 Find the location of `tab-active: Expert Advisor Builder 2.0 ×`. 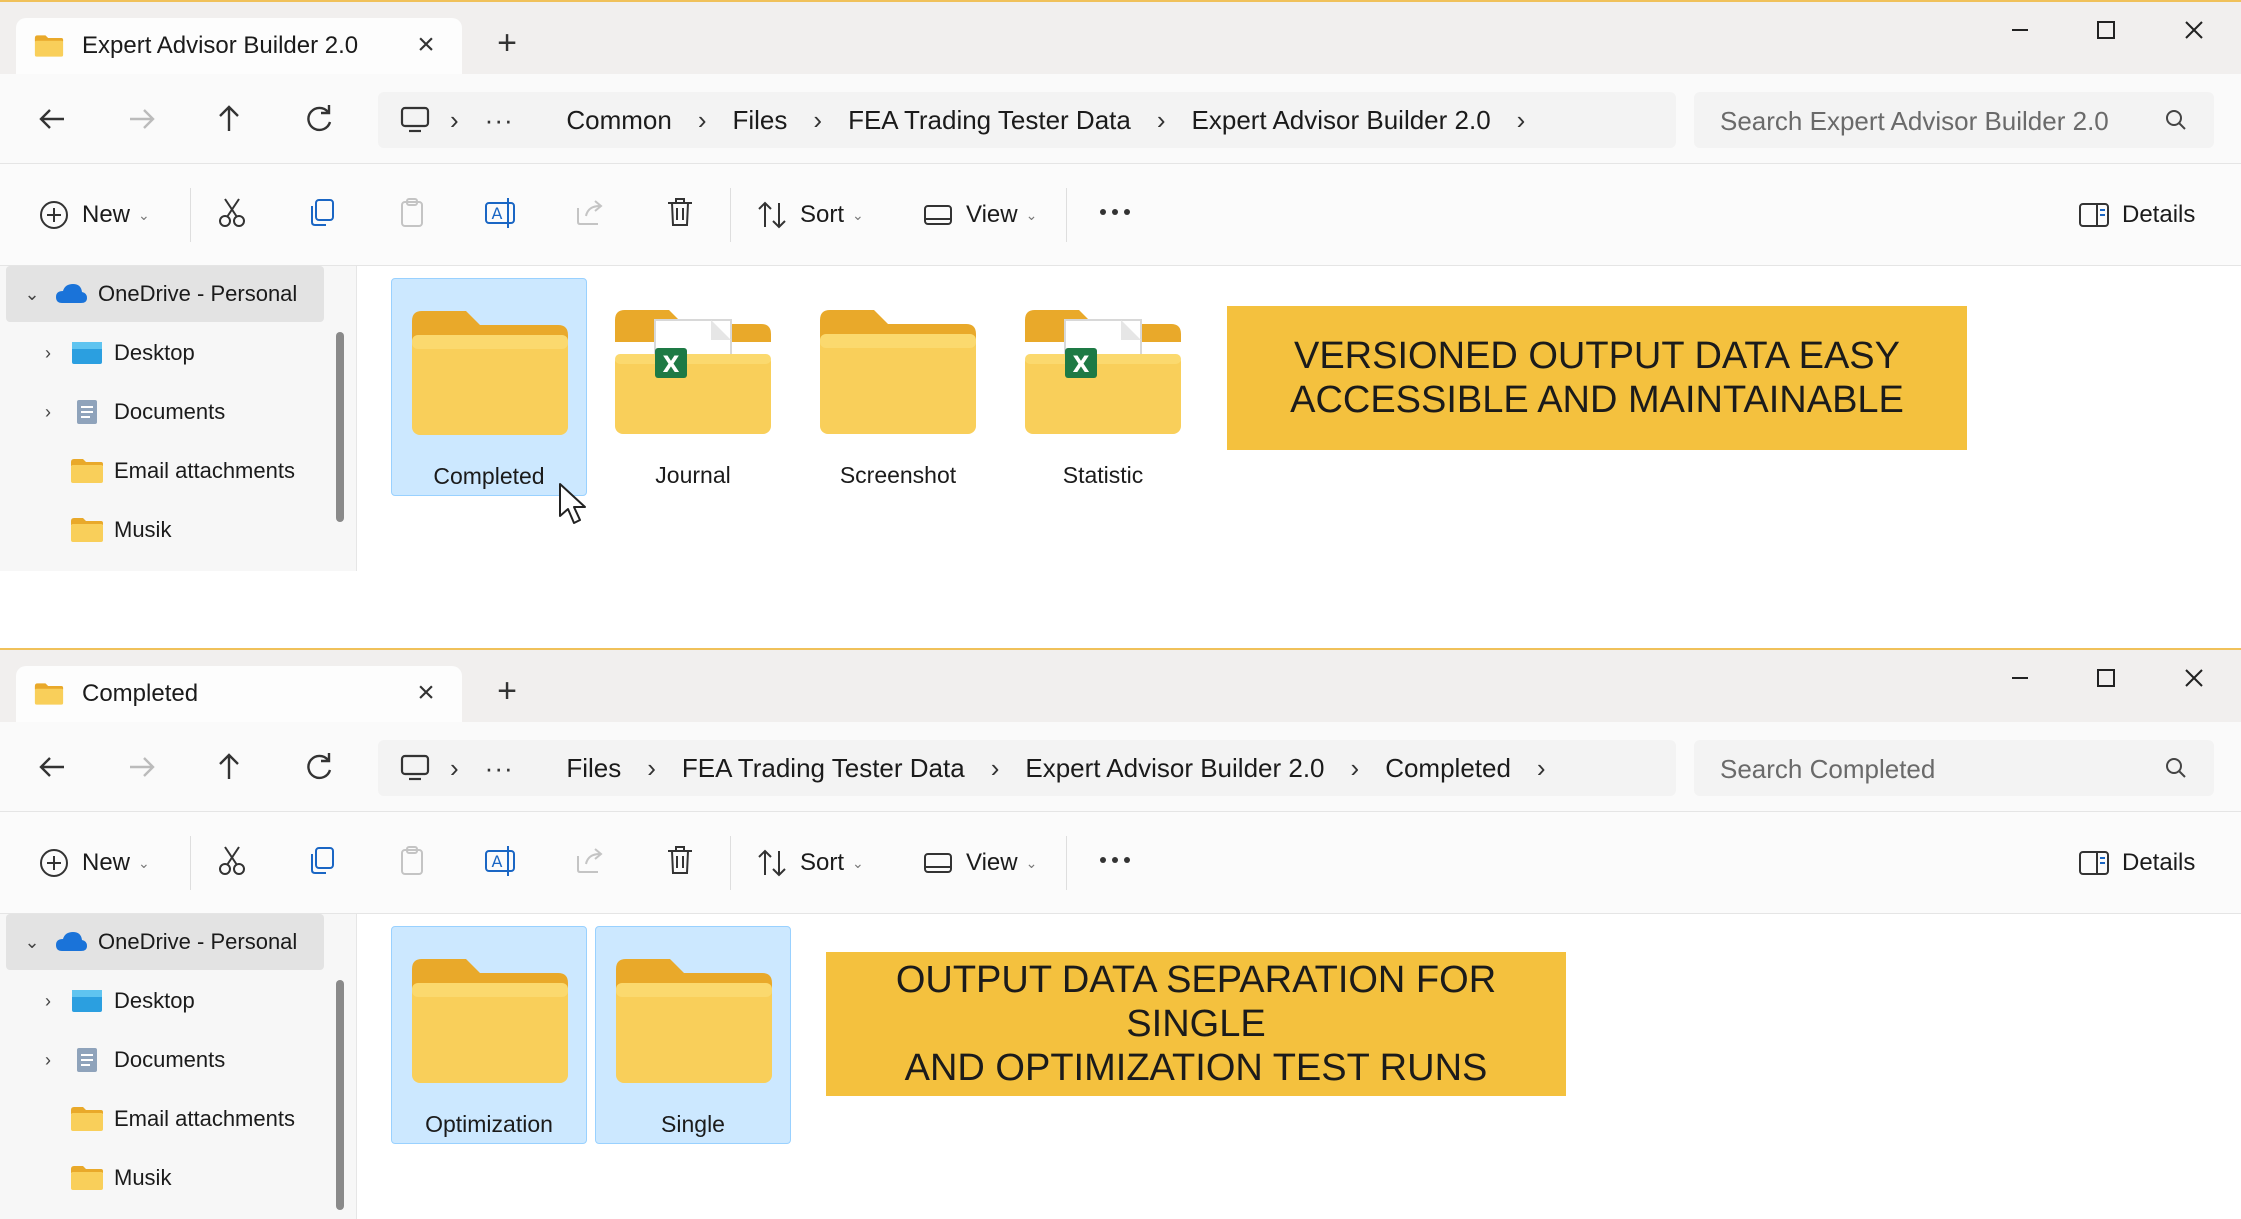

tab-active: Expert Advisor Builder 2.0 × is located at coordinates (239, 46).